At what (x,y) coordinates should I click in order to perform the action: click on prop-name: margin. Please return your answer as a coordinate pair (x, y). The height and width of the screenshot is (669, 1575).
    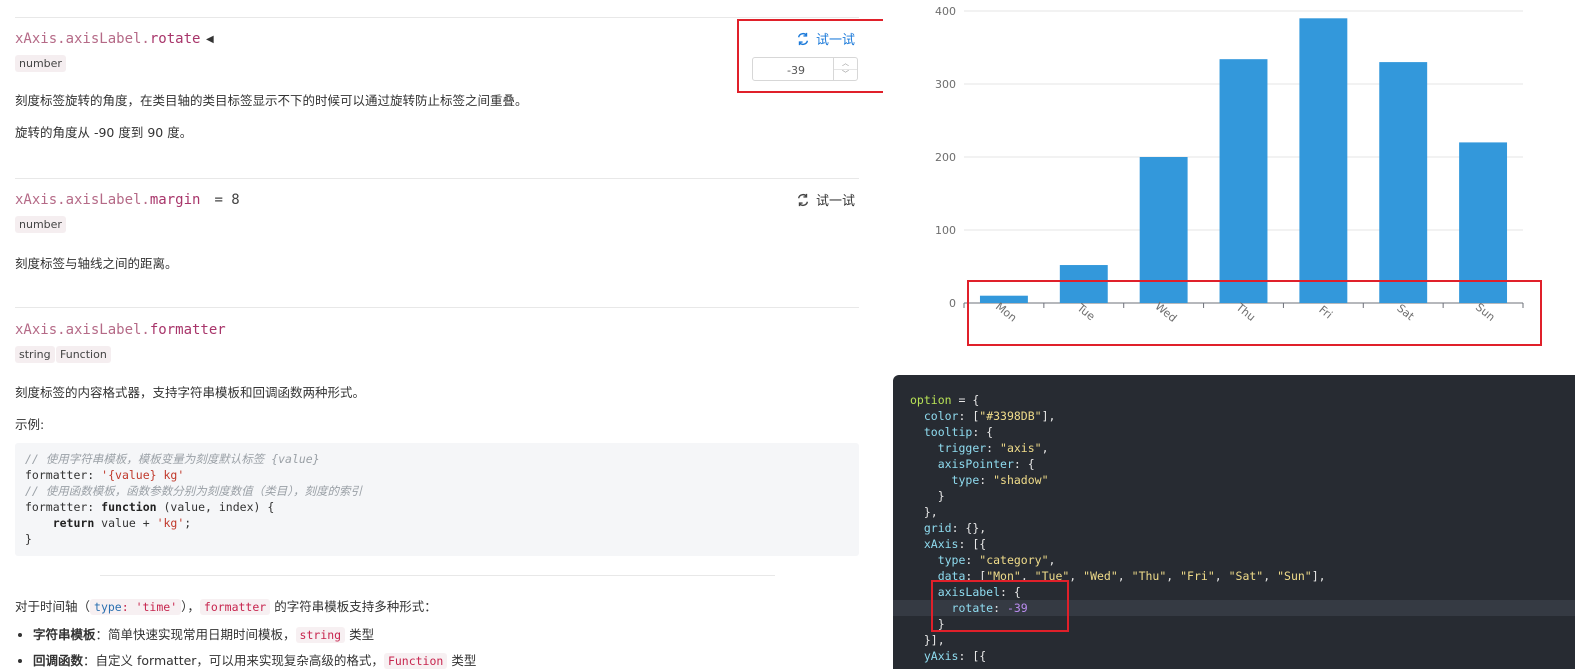
    Looking at the image, I should click on (175, 200).